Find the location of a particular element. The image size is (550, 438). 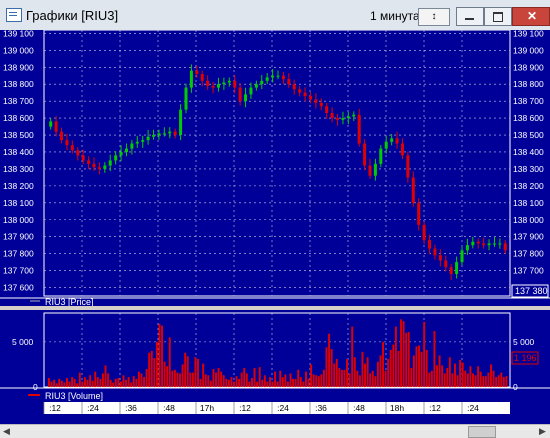

minimize-icon is located at coordinates (469, 19).